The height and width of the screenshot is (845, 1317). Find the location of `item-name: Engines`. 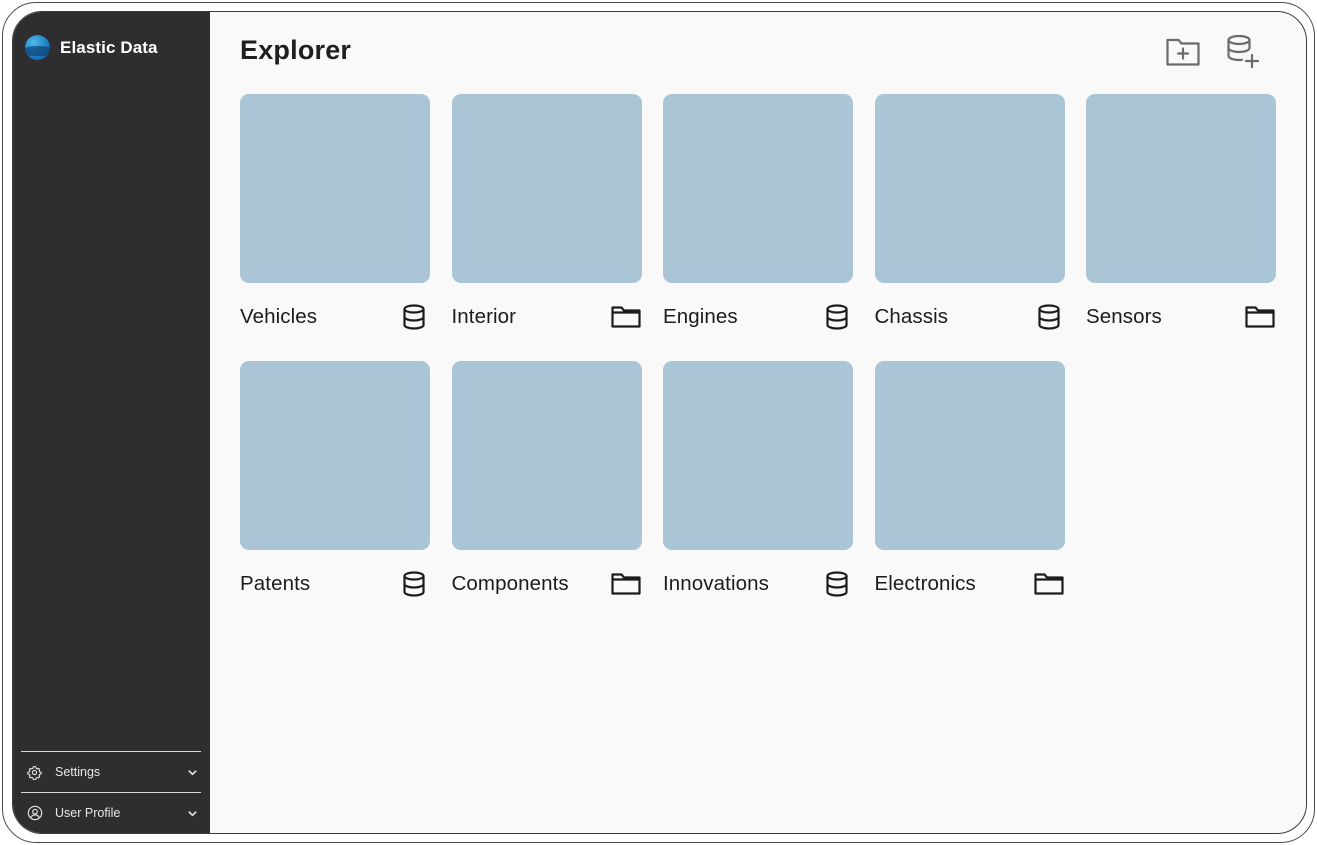

item-name: Engines is located at coordinates (700, 316).